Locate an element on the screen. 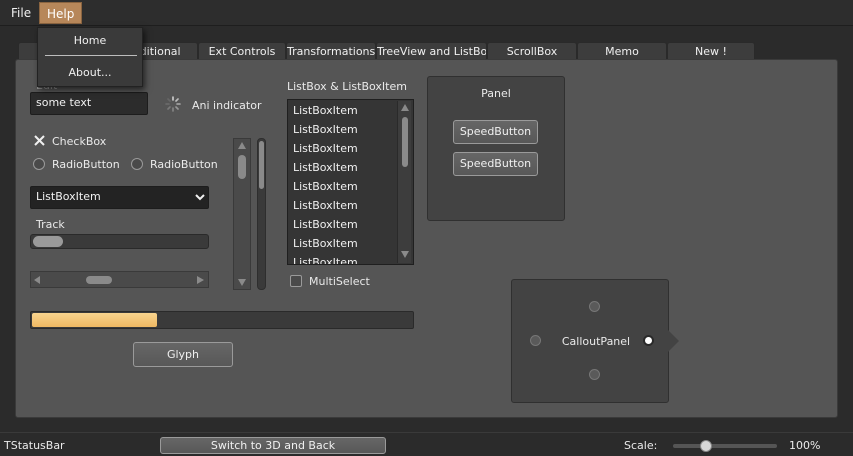  edit-field: some text is located at coordinates (89, 103).